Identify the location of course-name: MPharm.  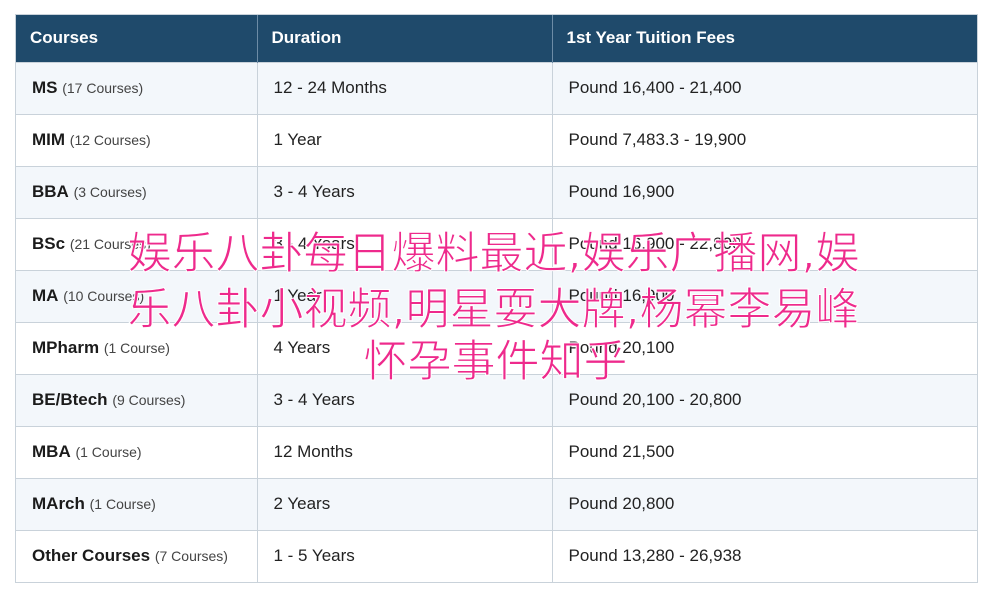
(66, 347).